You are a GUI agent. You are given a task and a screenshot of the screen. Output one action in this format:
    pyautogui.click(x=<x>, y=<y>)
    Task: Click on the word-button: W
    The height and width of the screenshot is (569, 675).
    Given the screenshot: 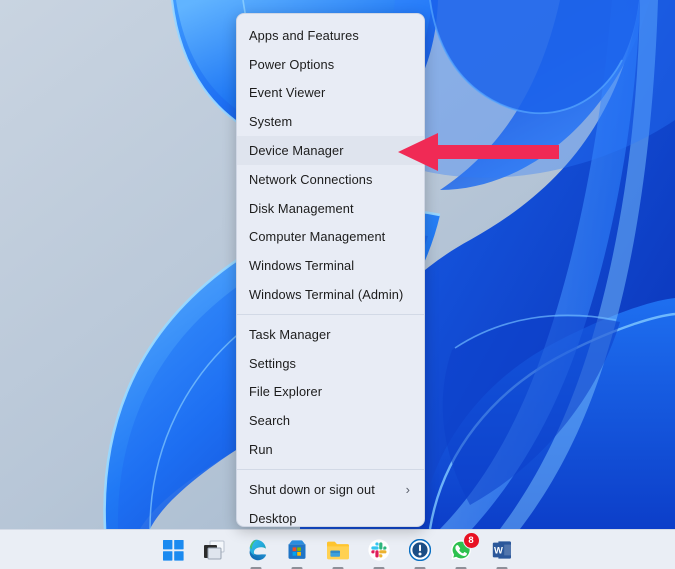 What is the action you would take?
    pyautogui.click(x=502, y=552)
    